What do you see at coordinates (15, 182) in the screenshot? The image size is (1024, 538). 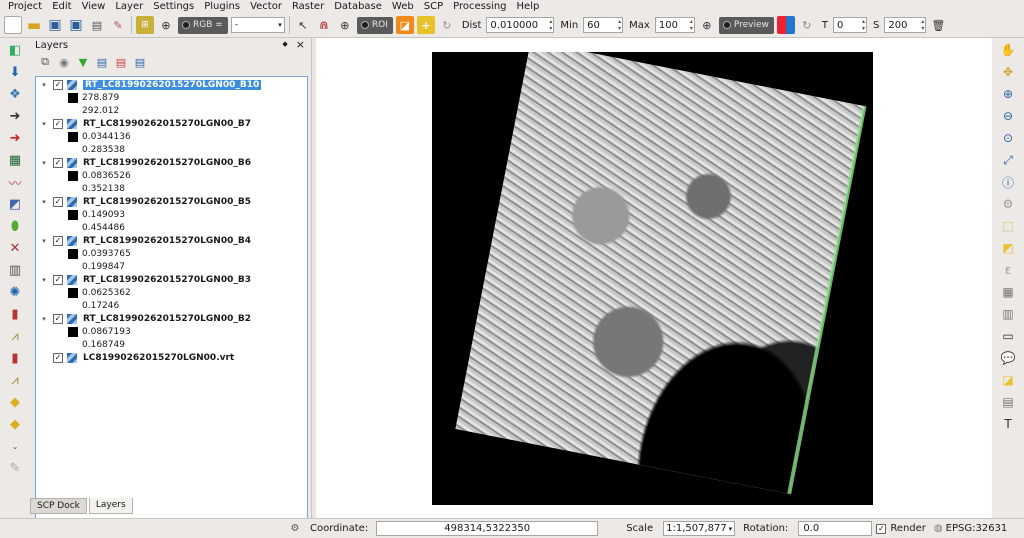 I see `add-wms-icon: 〰` at bounding box center [15, 182].